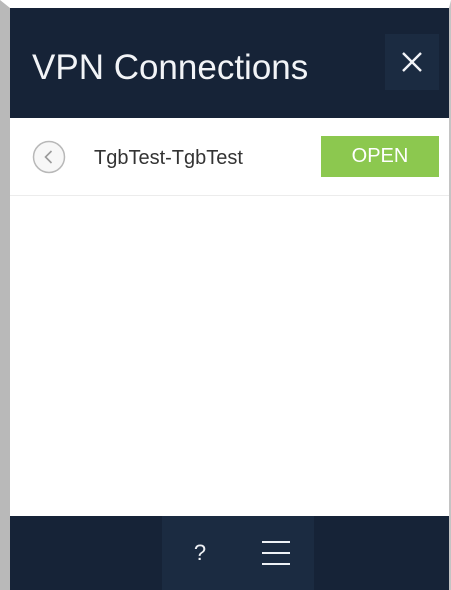  Describe the element at coordinates (200, 553) in the screenshot. I see `help-button: ?` at that location.